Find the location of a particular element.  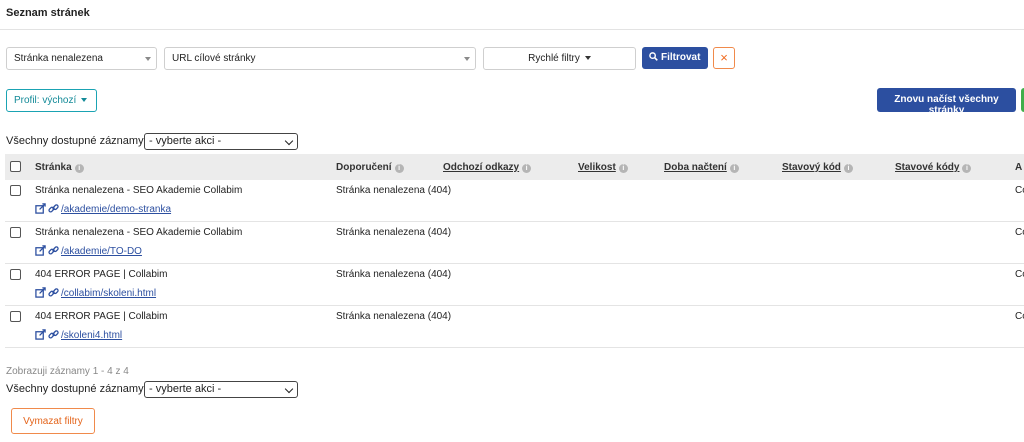

column-header-recommendation: Doporučení i is located at coordinates (370, 167).